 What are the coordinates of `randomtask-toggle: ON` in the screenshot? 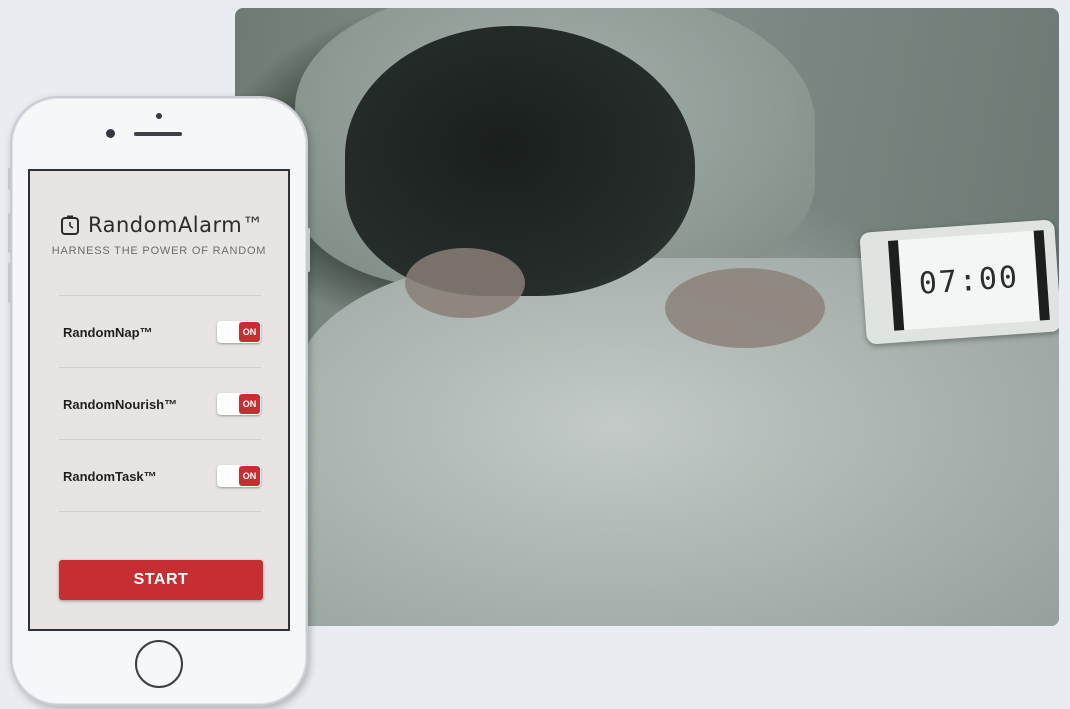 It's located at (239, 476).